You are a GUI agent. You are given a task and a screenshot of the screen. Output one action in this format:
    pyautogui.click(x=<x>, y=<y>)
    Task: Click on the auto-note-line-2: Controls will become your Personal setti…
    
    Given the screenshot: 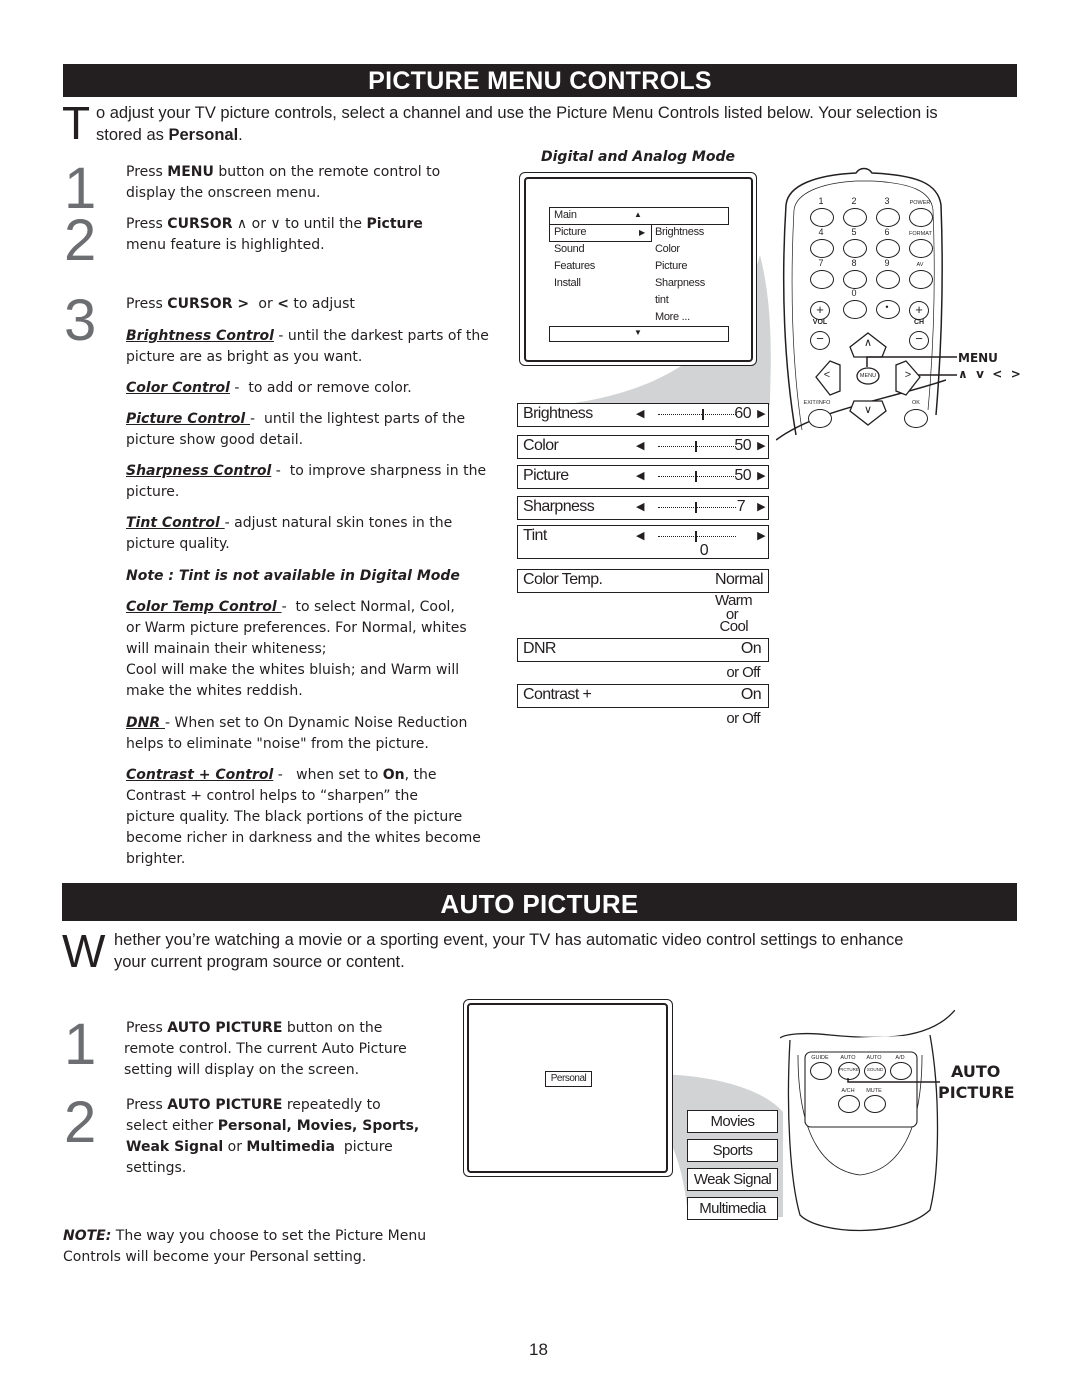 What is the action you would take?
    pyautogui.click(x=215, y=1257)
    